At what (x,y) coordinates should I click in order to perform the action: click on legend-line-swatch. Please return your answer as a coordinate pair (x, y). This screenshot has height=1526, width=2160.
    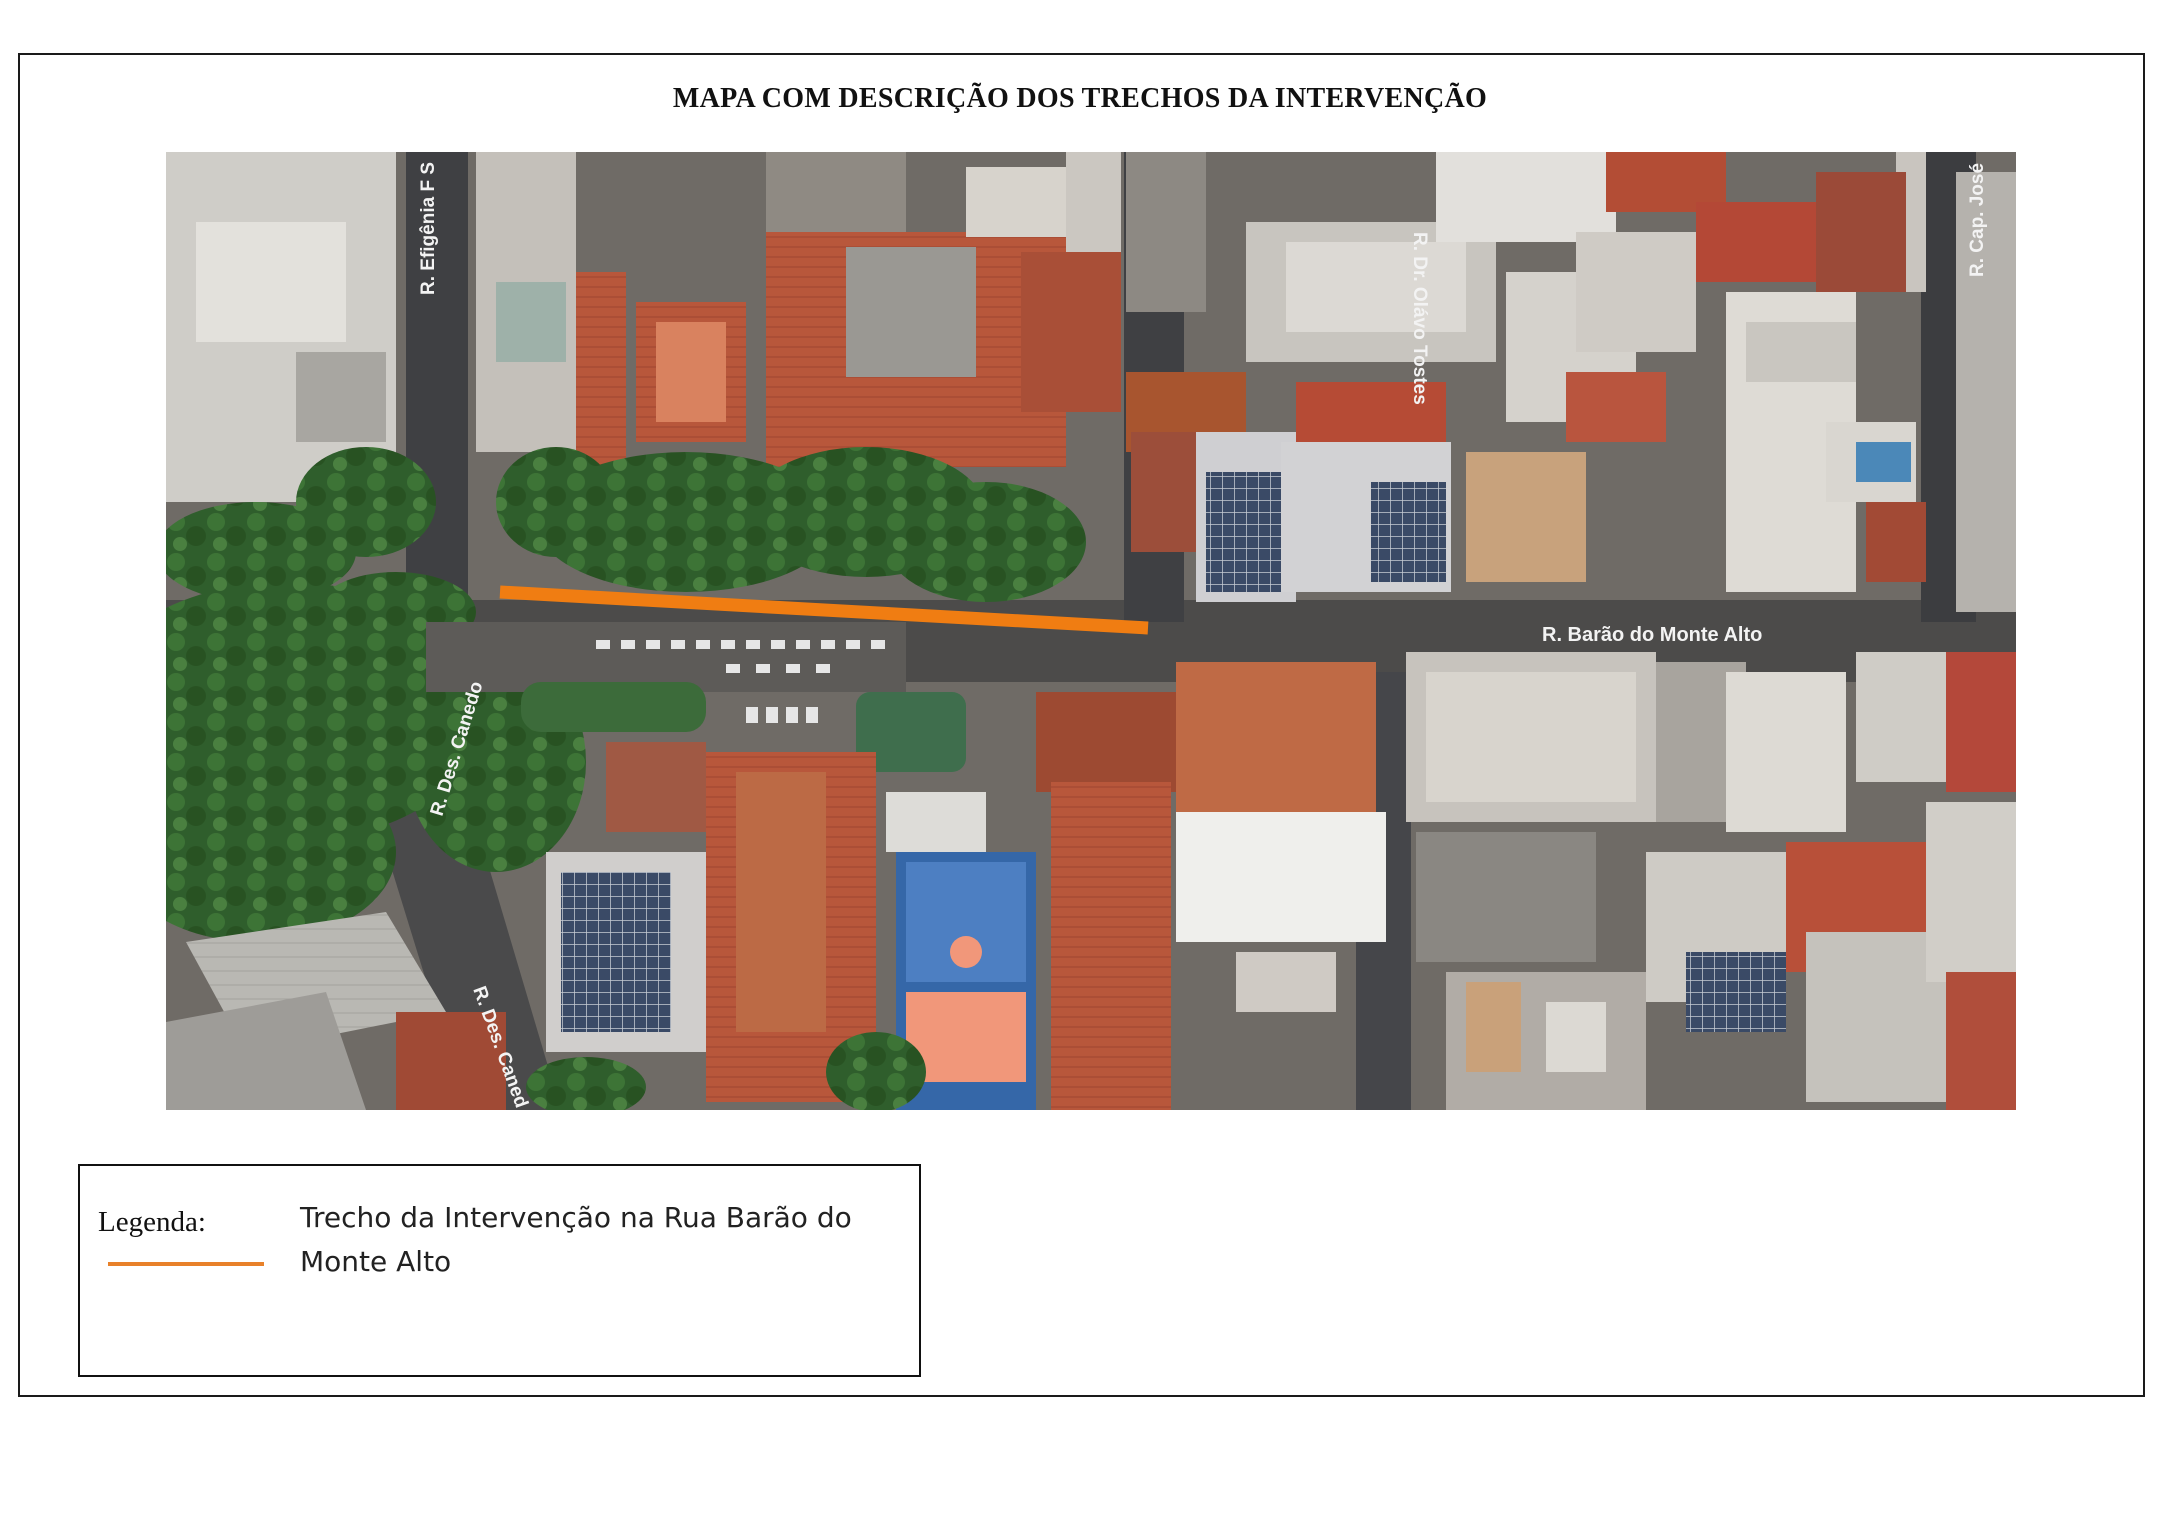
    Looking at the image, I should click on (186, 1264).